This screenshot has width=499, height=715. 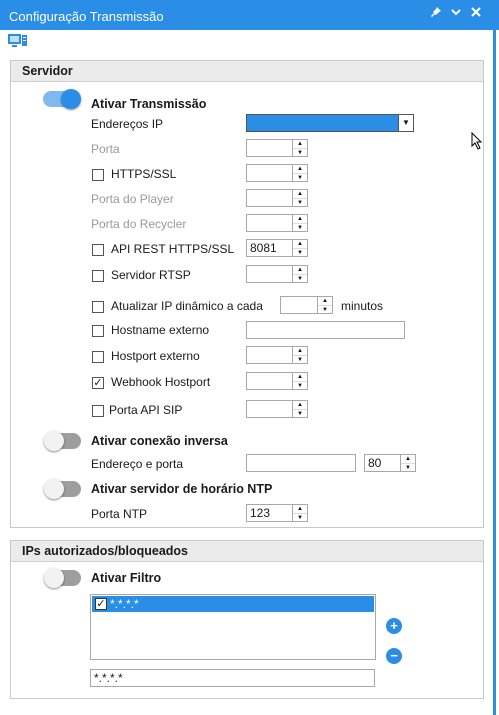 I want to click on porta-api-sip-checkbox, so click(x=98, y=411).